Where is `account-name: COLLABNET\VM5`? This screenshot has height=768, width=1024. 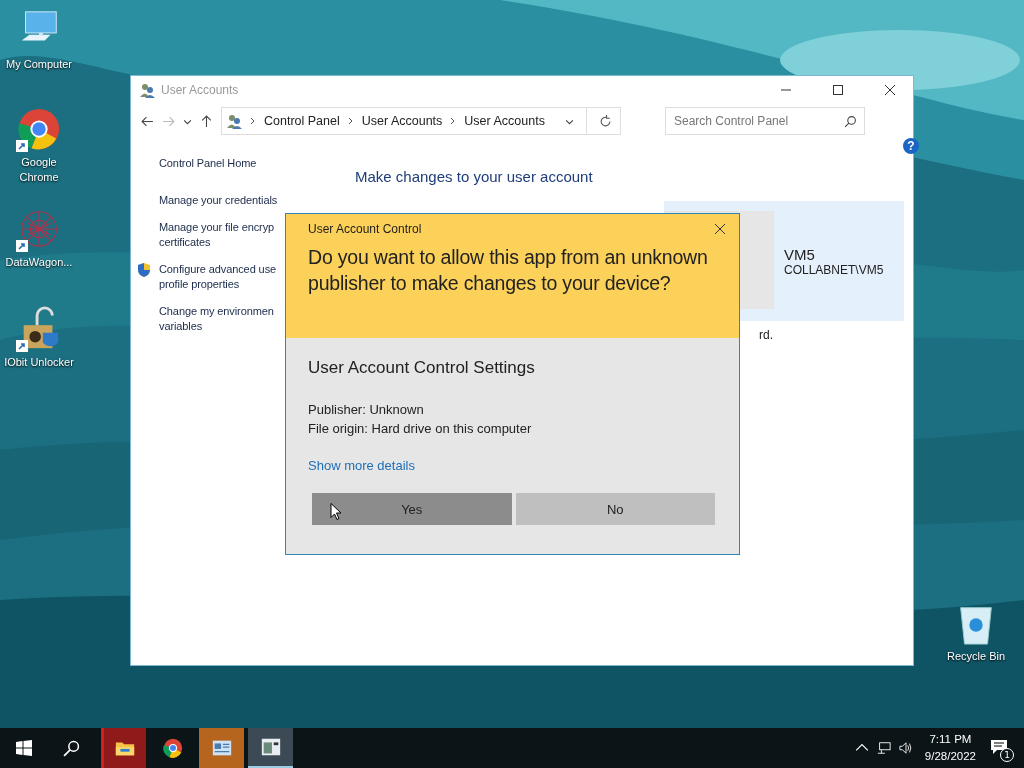 account-name: COLLABNET\VM5 is located at coordinates (834, 269).